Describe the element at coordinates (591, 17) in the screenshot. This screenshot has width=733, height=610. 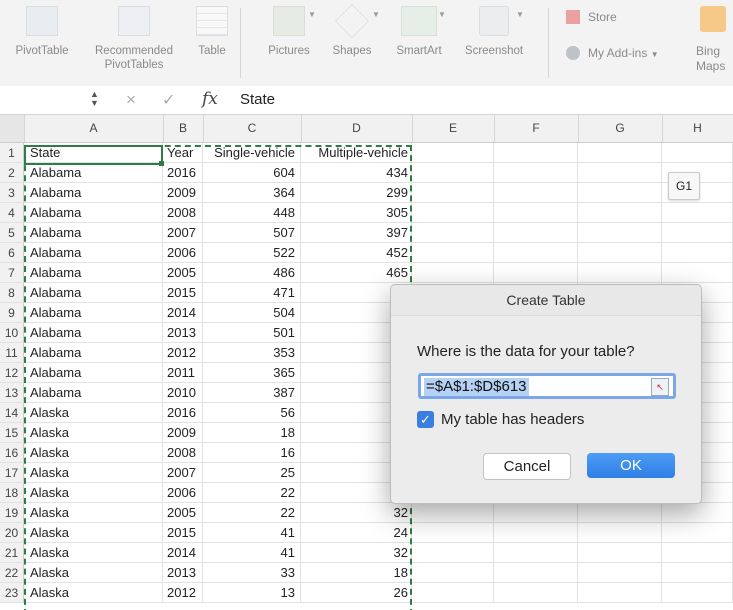
I see `store-button: Store` at that location.